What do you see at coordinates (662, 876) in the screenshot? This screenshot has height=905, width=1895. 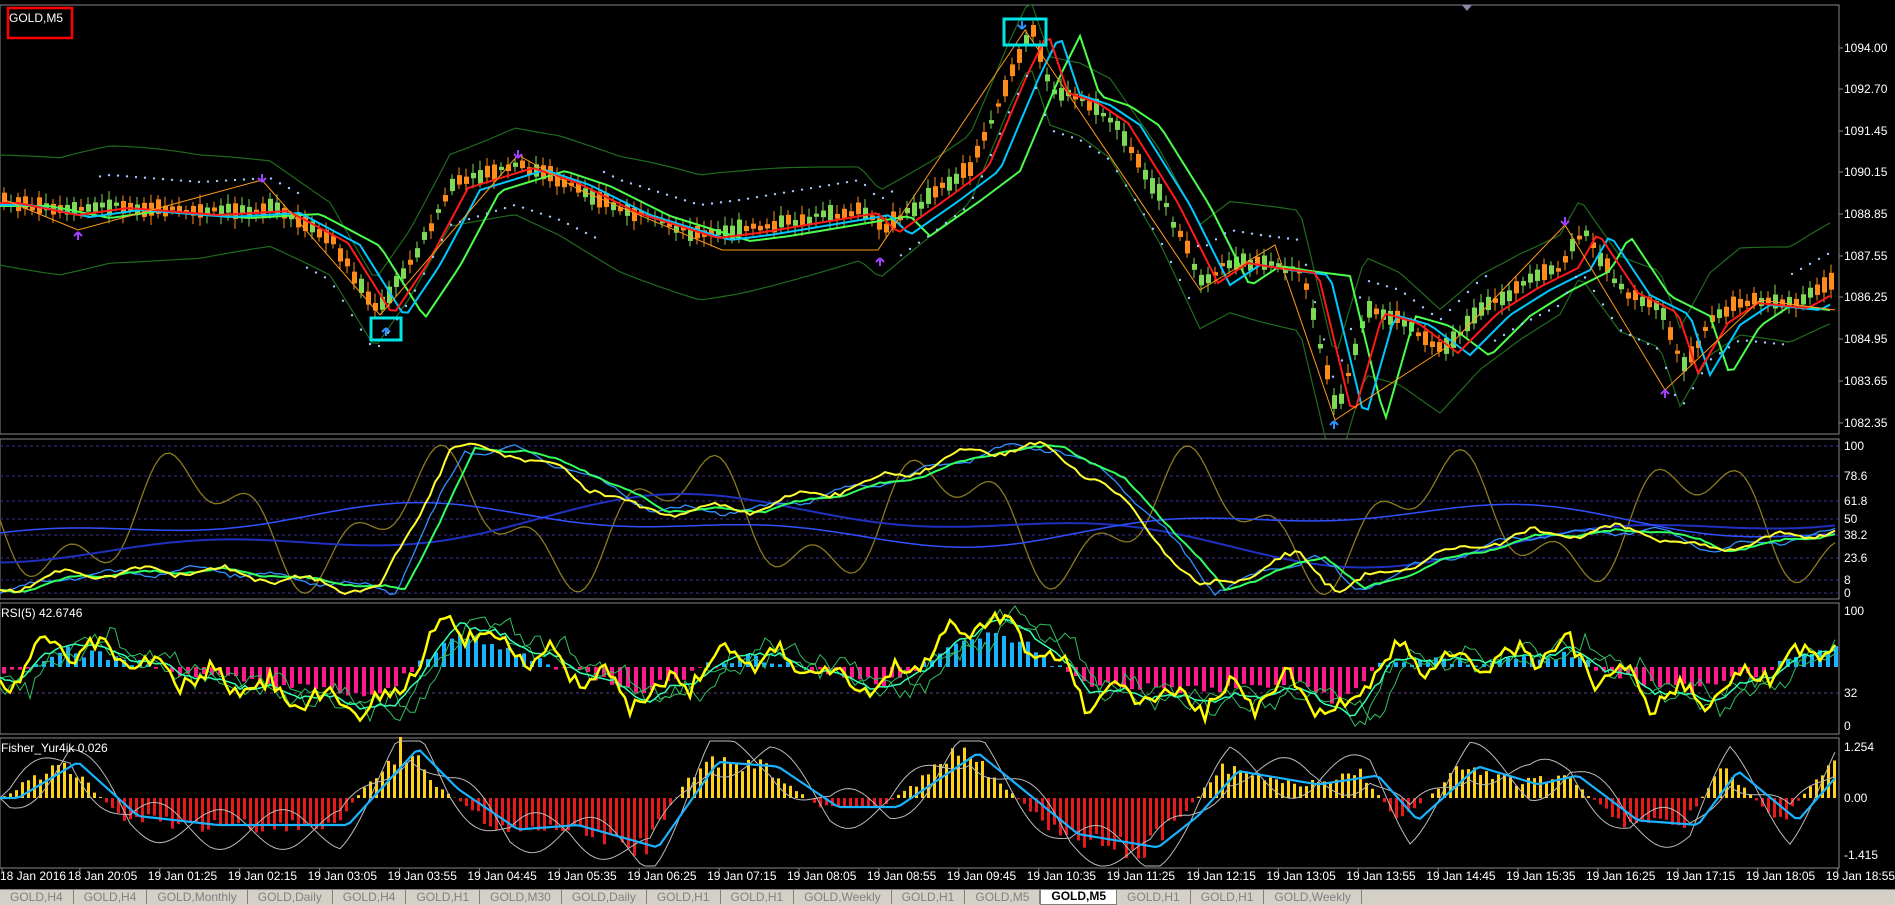 I see `time-tick-label: 19 Jan 06:25` at bounding box center [662, 876].